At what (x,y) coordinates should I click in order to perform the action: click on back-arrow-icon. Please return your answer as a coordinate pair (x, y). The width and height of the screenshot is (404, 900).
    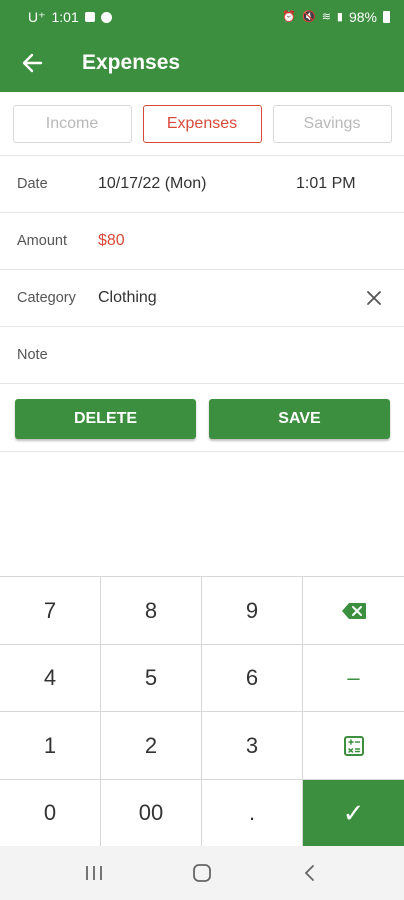
    Looking at the image, I should click on (32, 63).